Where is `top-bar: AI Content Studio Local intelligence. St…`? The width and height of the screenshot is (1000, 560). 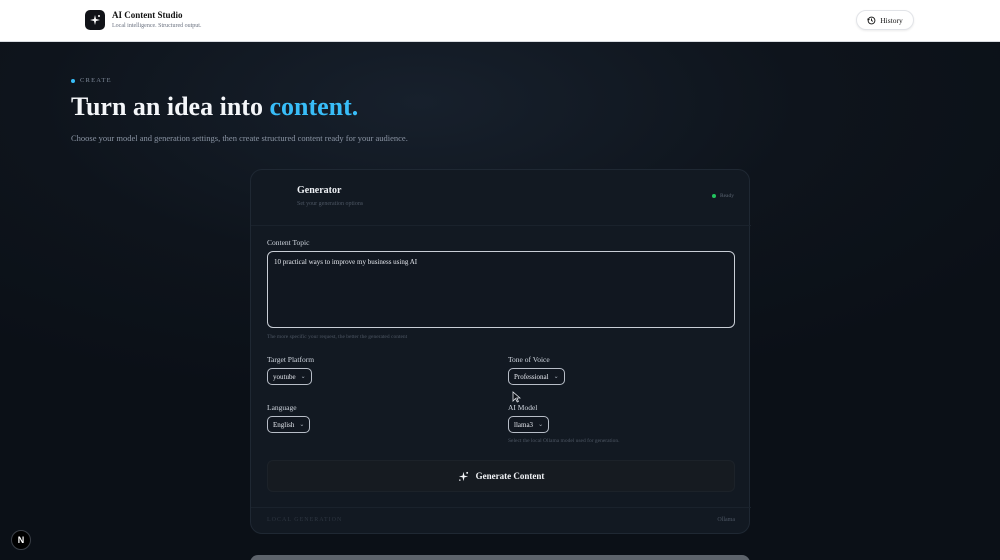 top-bar: AI Content Studio Local intelligence. St… is located at coordinates (500, 21).